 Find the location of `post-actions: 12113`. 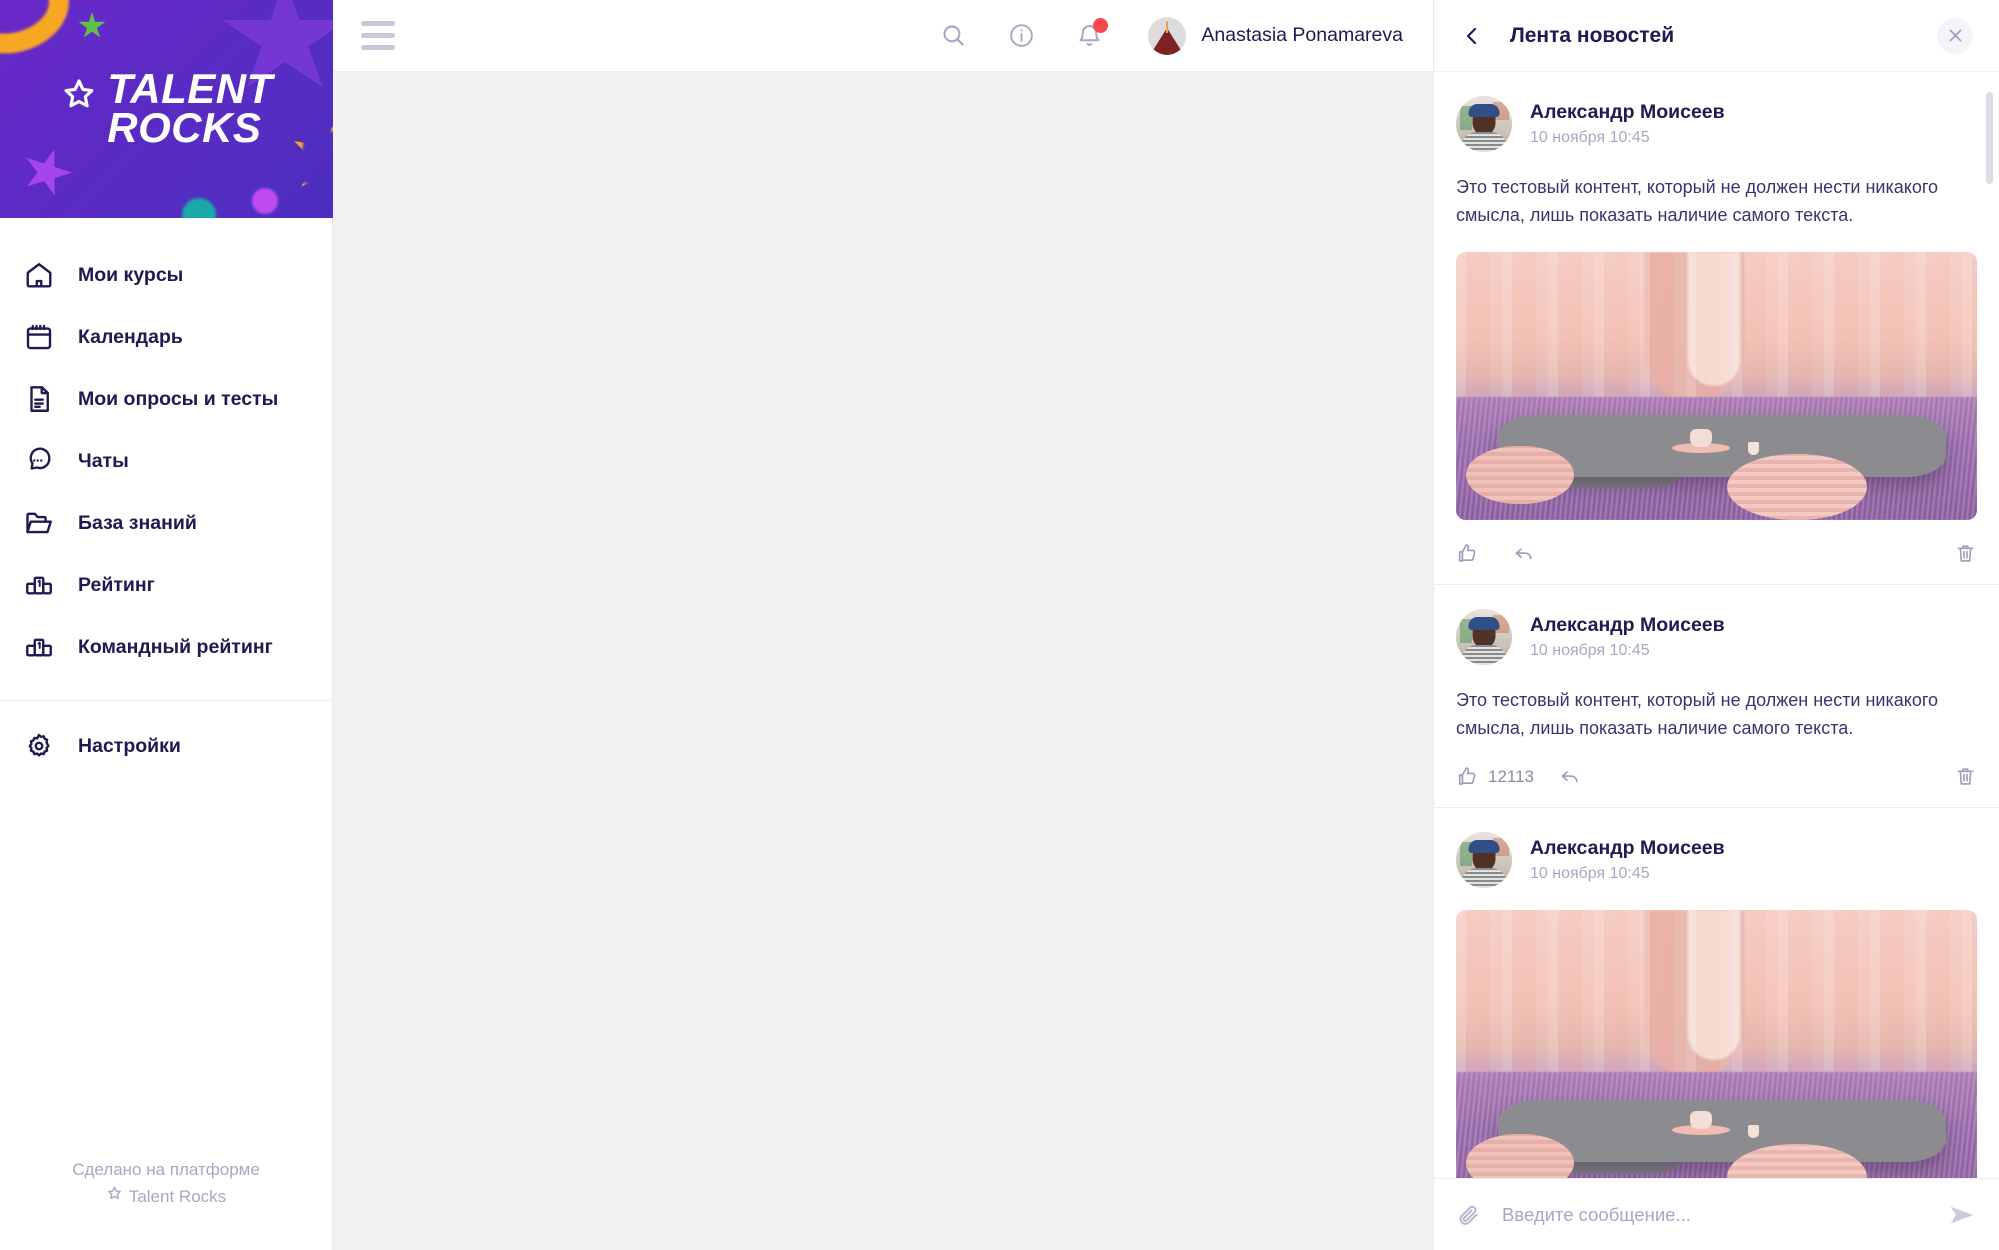

post-actions: 12113 is located at coordinates (1716, 777).